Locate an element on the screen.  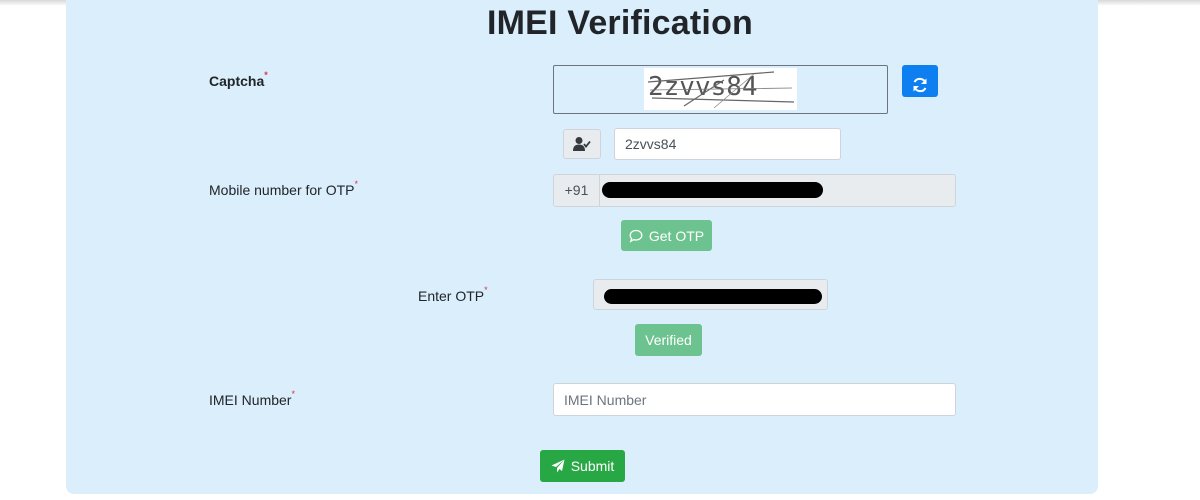
verified-button: Verified is located at coordinates (668, 340).